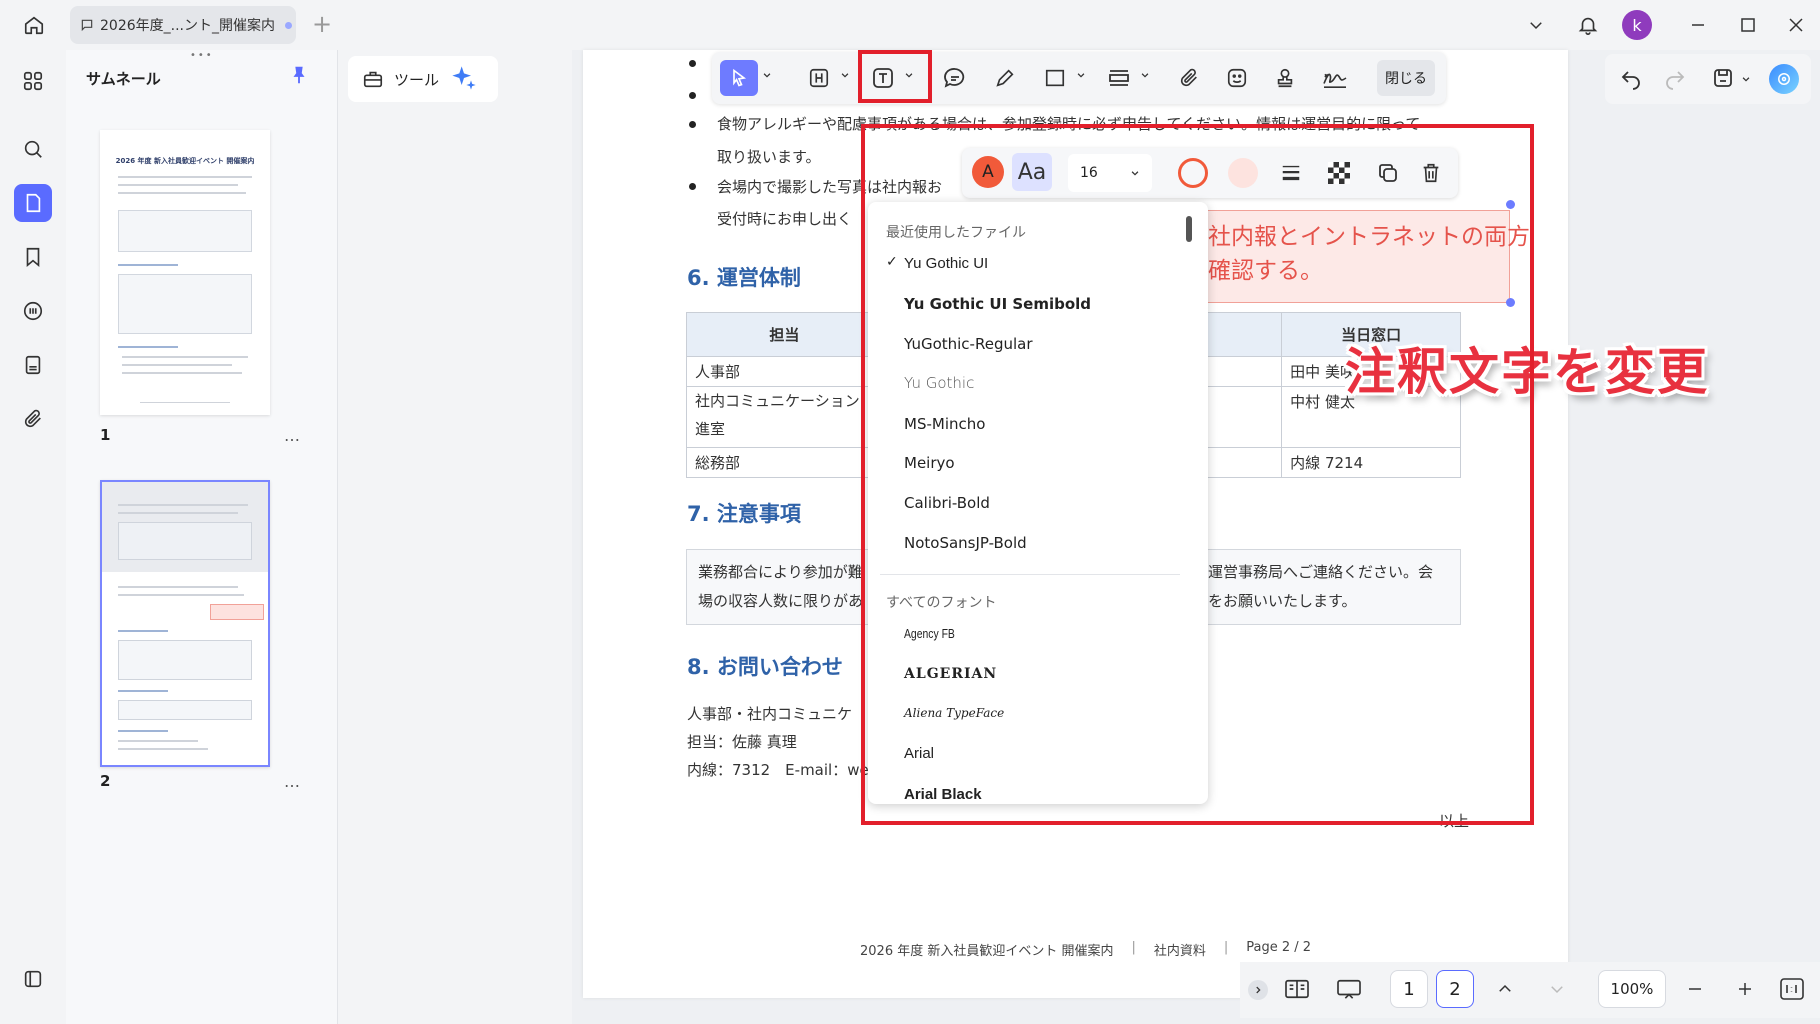 The height and width of the screenshot is (1024, 1820). I want to click on zoom-in-icon, so click(1745, 989).